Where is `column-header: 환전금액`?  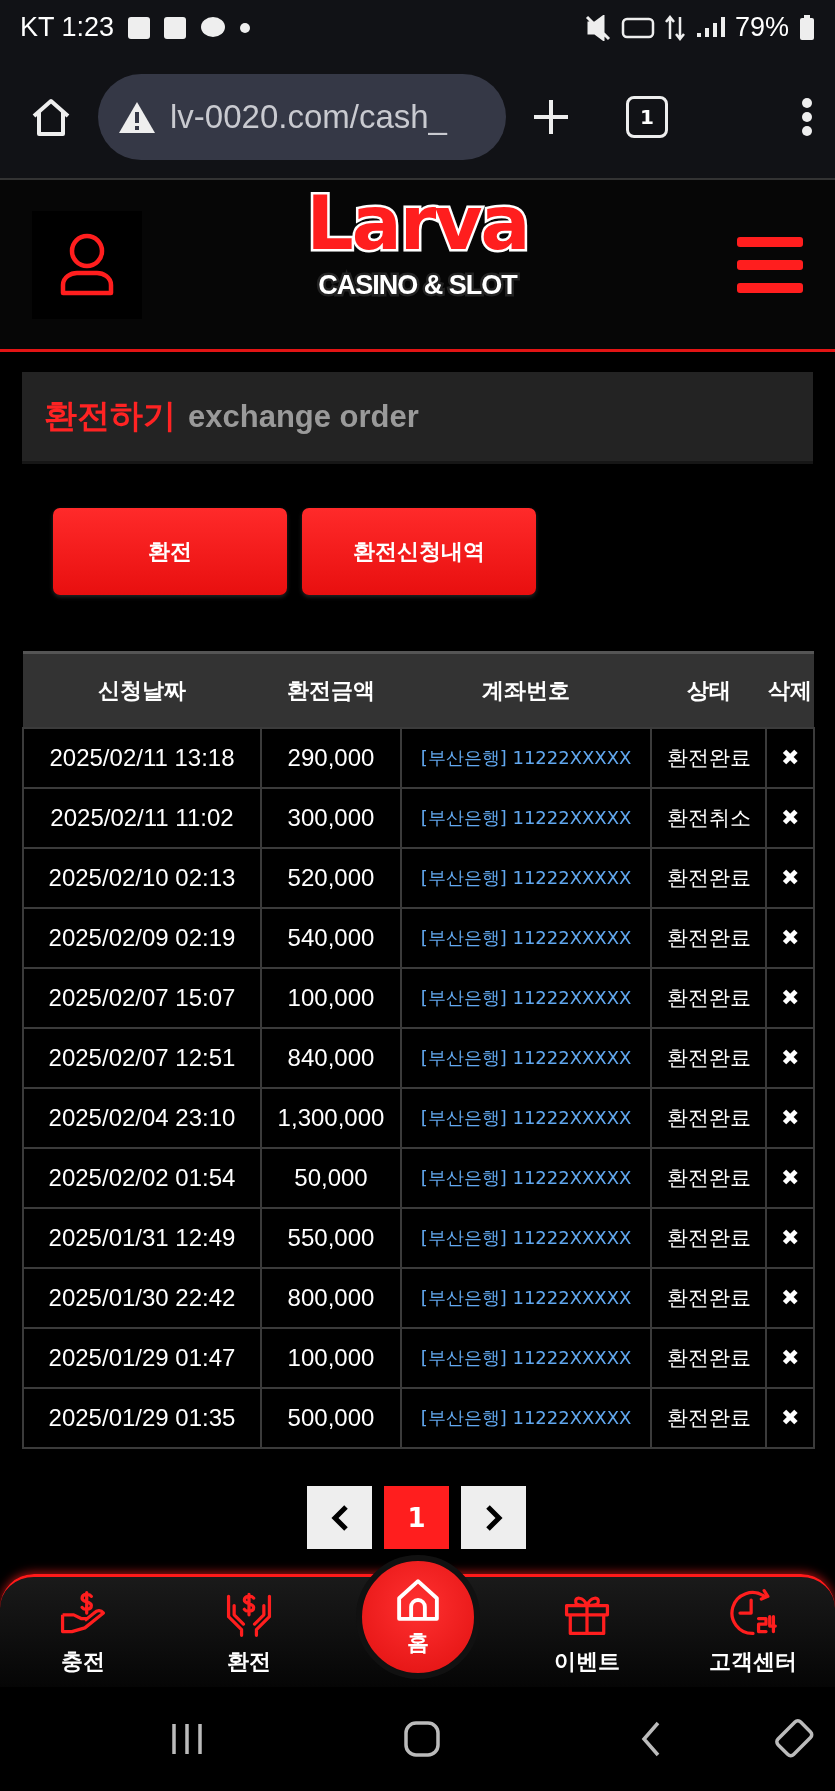
column-header: 환전금액 is located at coordinates (331, 690).